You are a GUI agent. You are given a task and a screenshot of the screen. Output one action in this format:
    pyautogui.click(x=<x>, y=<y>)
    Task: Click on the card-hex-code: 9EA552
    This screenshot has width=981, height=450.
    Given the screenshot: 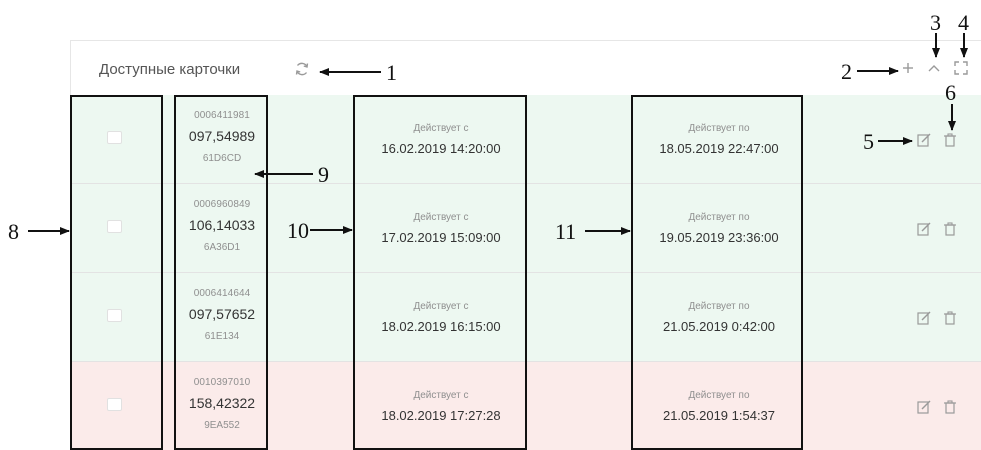 What is the action you would take?
    pyautogui.click(x=222, y=425)
    